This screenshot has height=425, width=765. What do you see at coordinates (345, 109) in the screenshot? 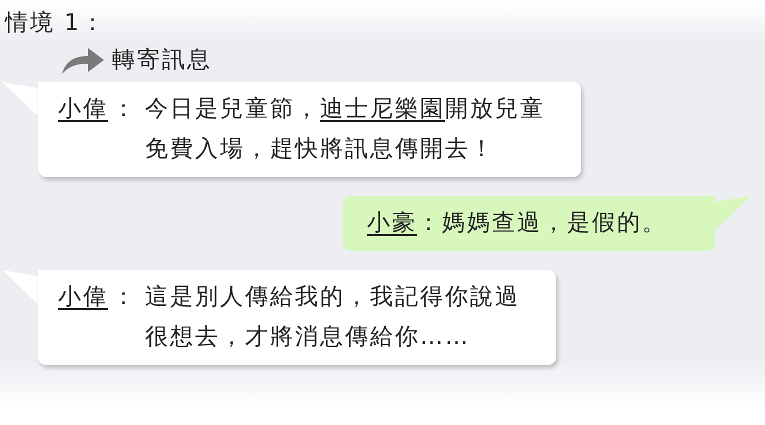
I see `message-line: 今日是兒童節，迪士尼樂園 開放兒童` at bounding box center [345, 109].